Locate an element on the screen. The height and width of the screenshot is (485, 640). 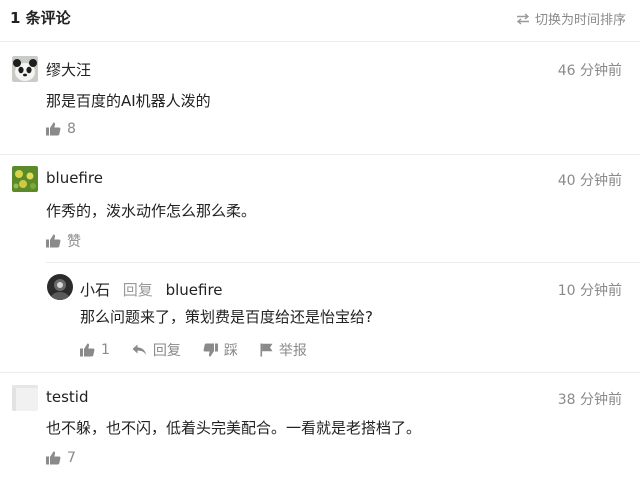
like-count: 7 is located at coordinates (71, 458).